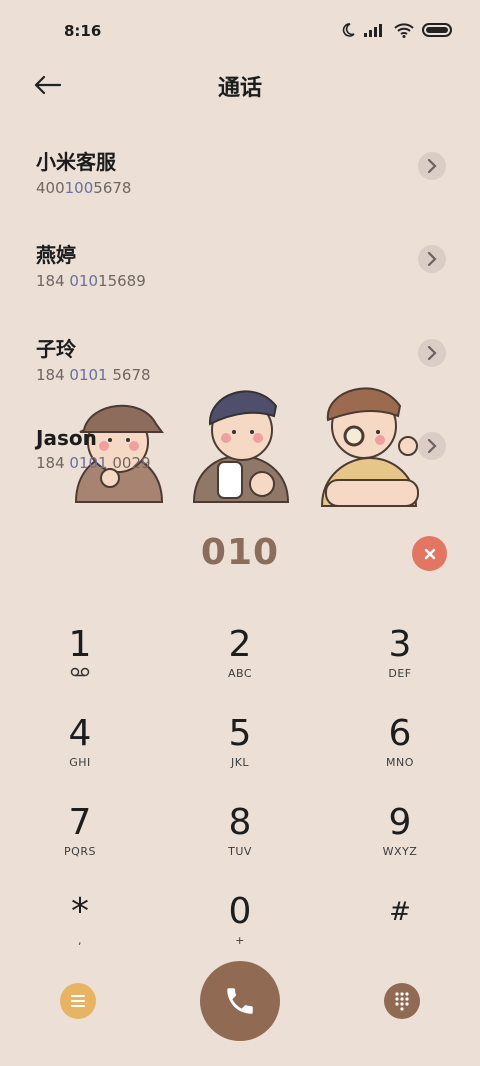 Image resolution: width=480 pixels, height=1066 pixels. What do you see at coordinates (56, 349) in the screenshot?
I see `contact-name: 子玲` at bounding box center [56, 349].